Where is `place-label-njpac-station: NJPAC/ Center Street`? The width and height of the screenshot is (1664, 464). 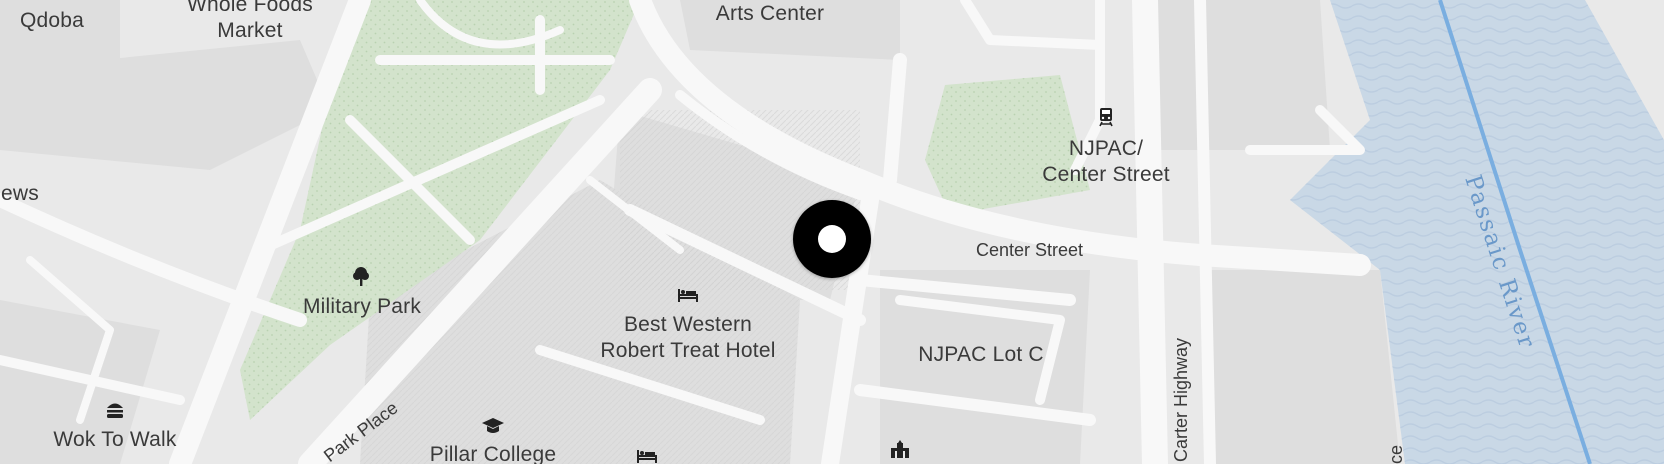 place-label-njpac-station: NJPAC/ Center Street is located at coordinates (1106, 162).